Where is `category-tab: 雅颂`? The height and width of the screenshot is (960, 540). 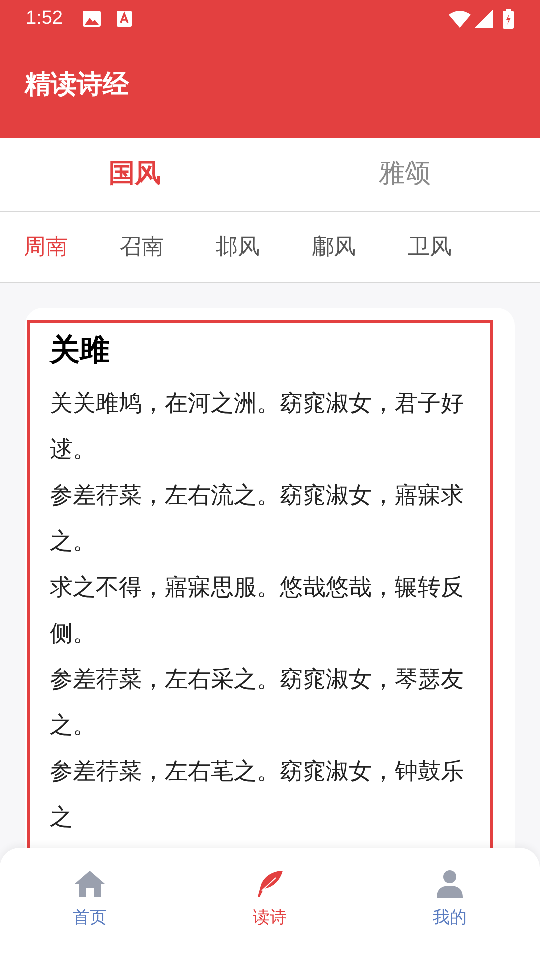 category-tab: 雅颂 is located at coordinates (405, 174).